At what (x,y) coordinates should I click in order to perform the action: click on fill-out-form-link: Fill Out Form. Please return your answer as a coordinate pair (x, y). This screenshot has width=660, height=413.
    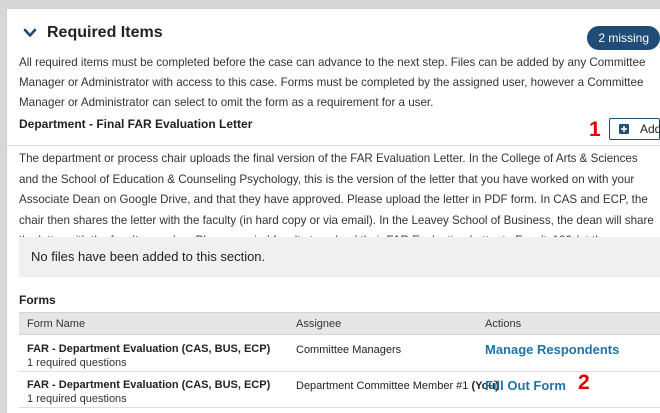
    Looking at the image, I should click on (525, 385).